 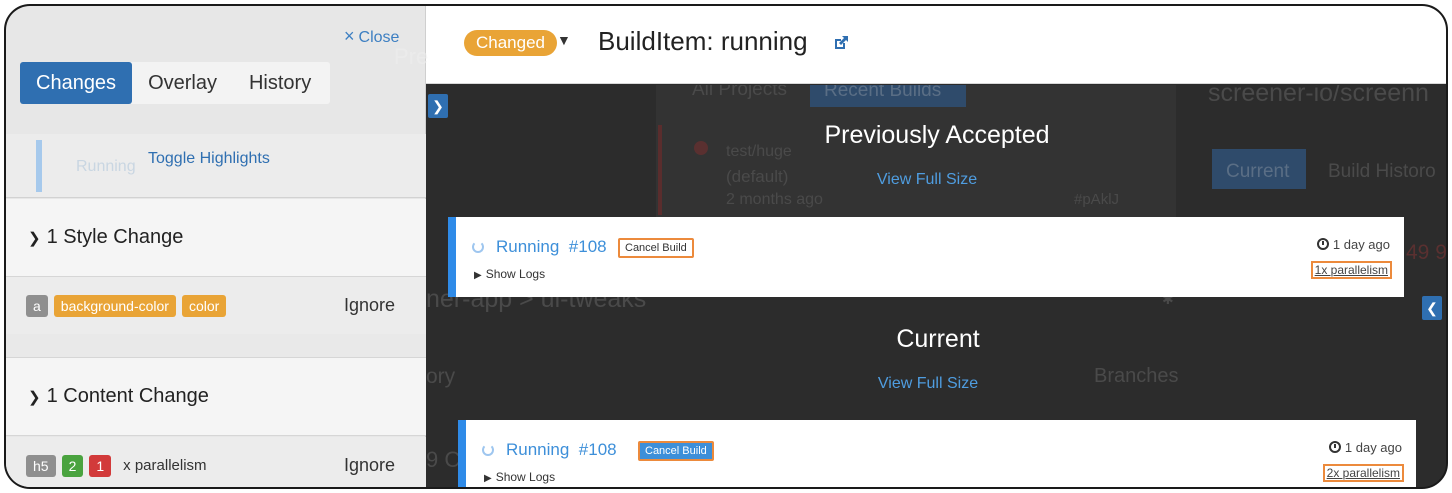 What do you see at coordinates (703, 41) in the screenshot?
I see `page-title: BuildItem: running` at bounding box center [703, 41].